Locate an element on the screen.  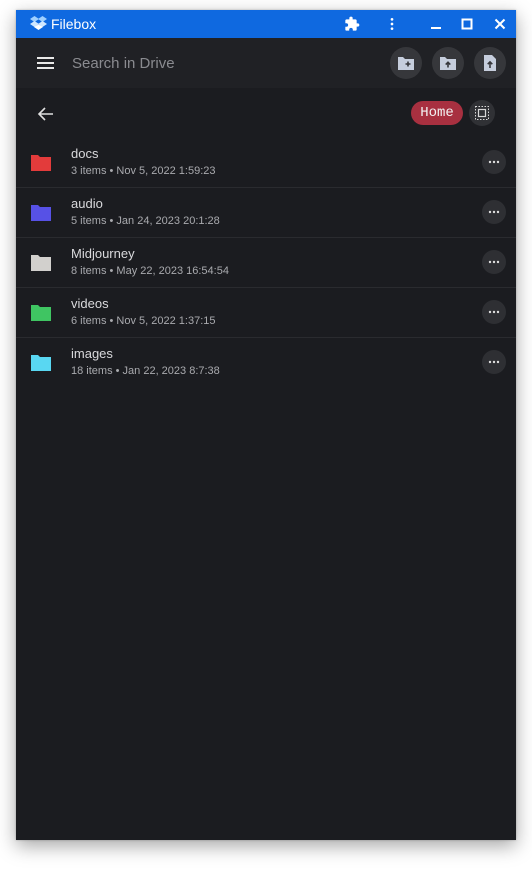
file-name: videos is located at coordinates (90, 303).